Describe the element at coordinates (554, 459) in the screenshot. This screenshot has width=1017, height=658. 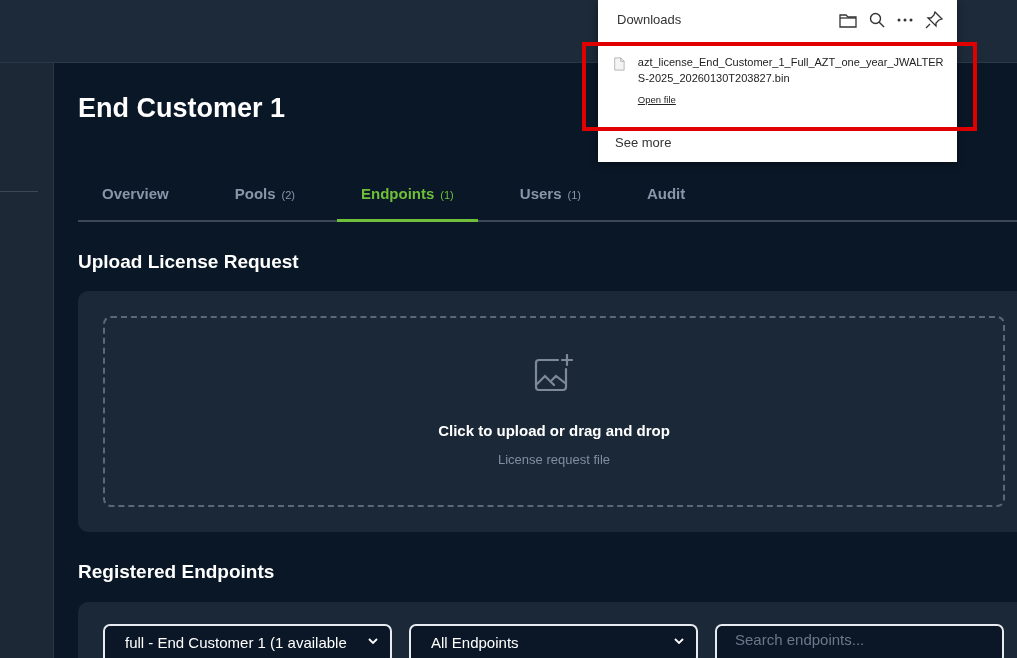
I see `upload-hint: License request file` at that location.